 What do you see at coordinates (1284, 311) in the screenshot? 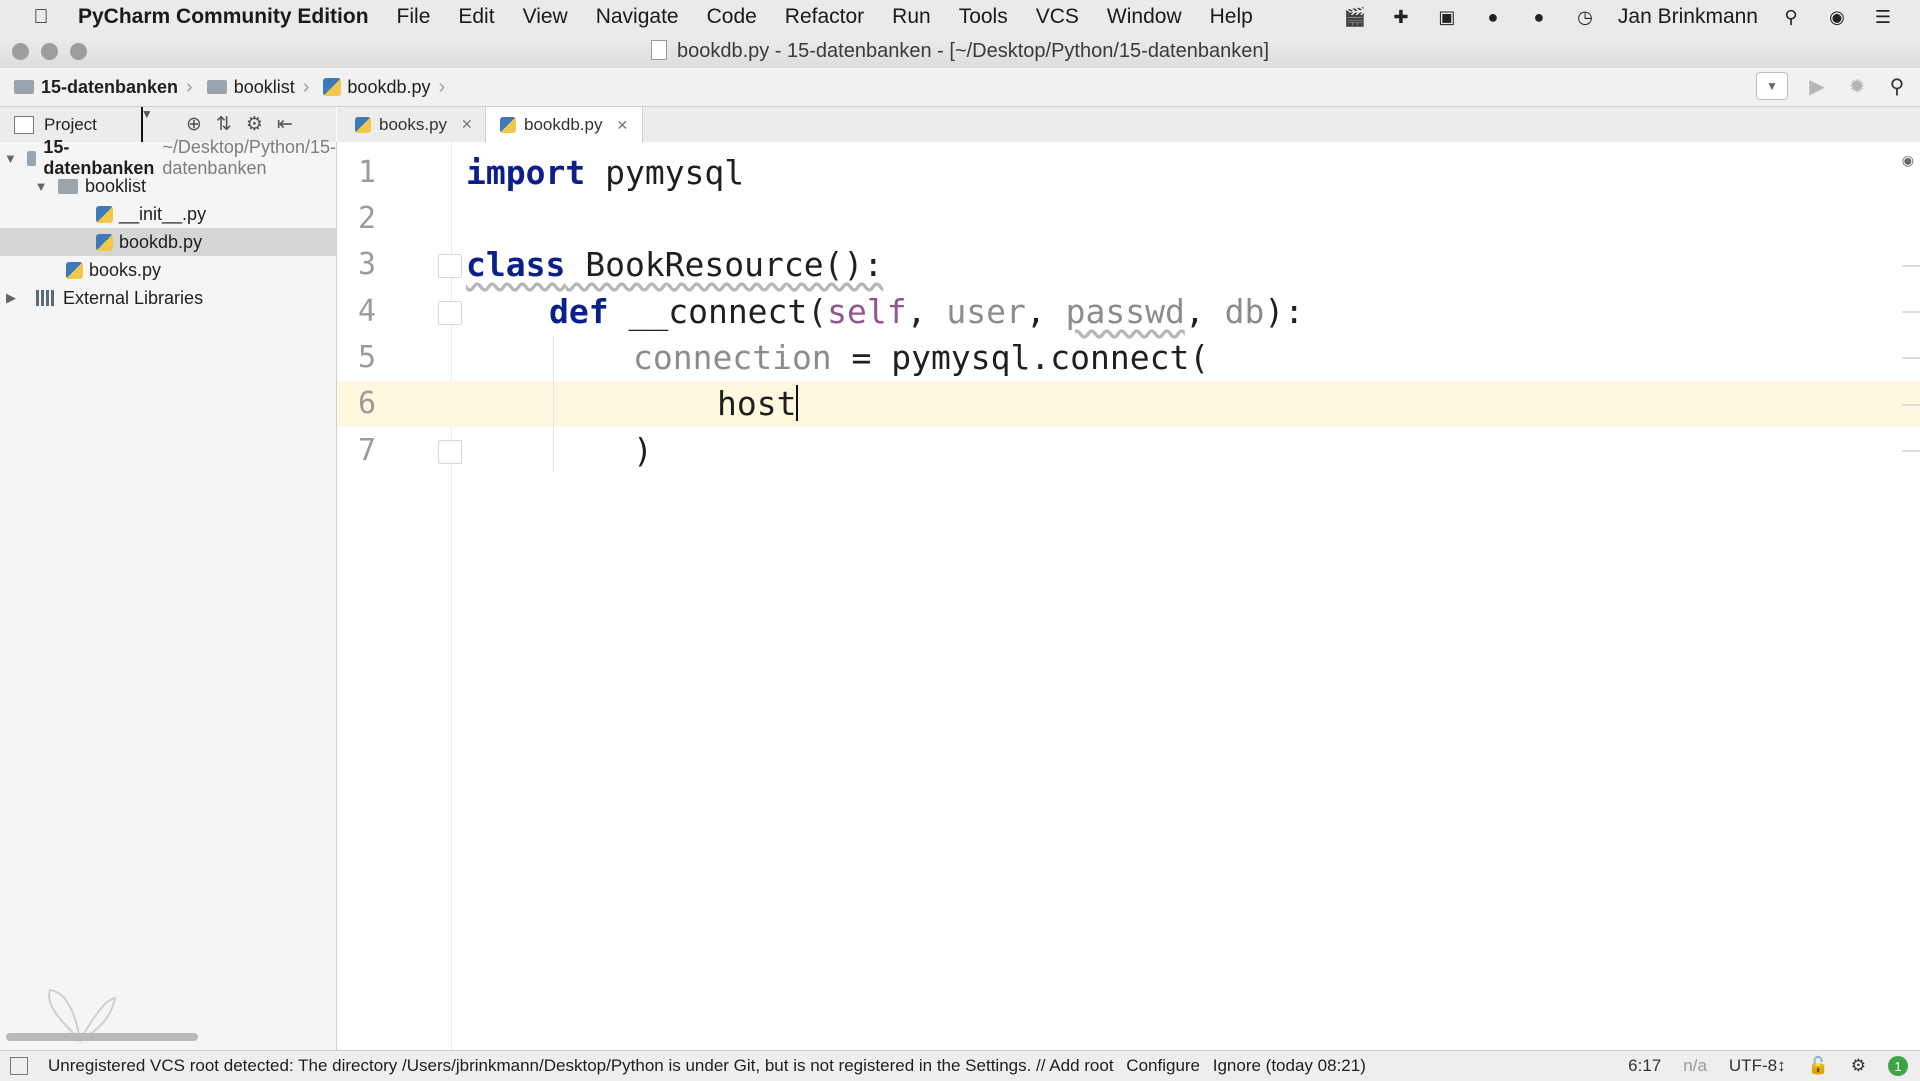
I see `code-token: ):` at bounding box center [1284, 311].